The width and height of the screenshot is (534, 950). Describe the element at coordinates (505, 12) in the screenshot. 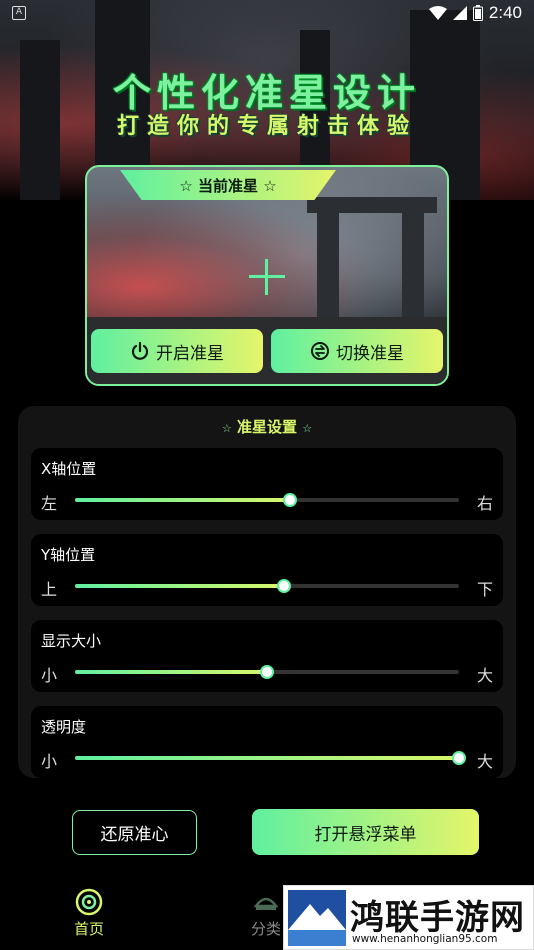

I see `clock: 2:40` at that location.